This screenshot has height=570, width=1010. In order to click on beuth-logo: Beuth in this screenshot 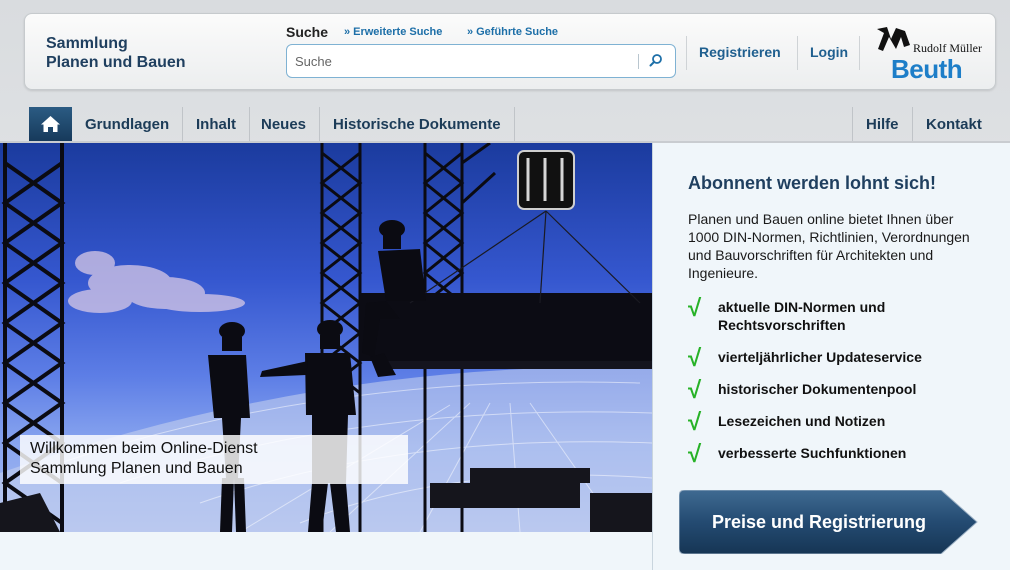, I will do `click(927, 69)`.